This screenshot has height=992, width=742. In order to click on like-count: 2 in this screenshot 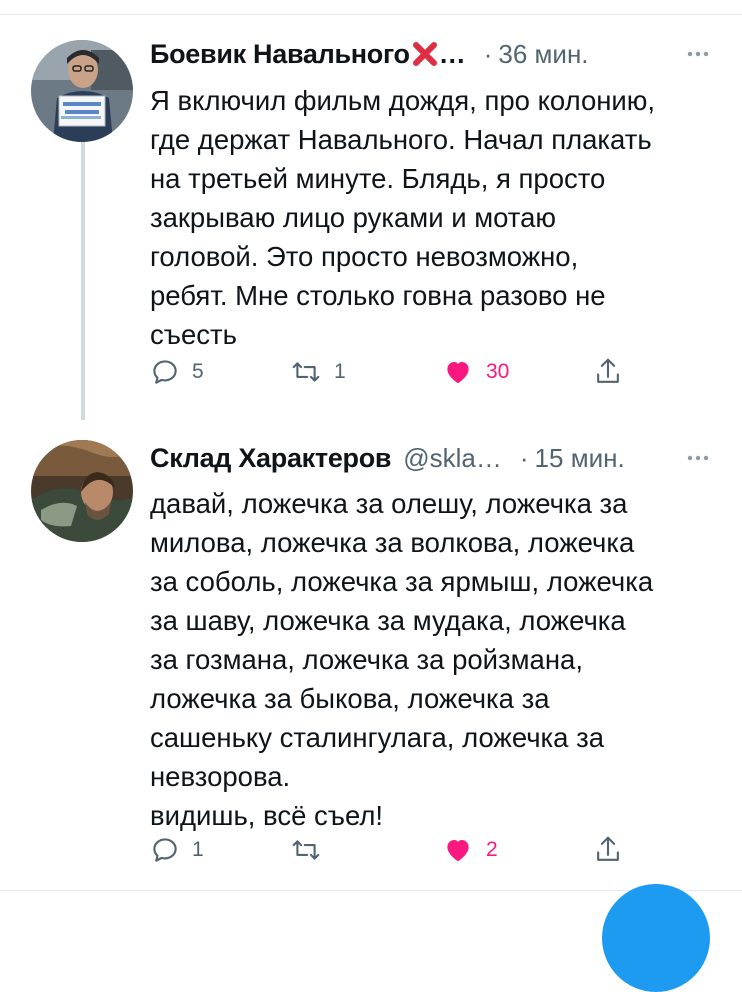, I will do `click(492, 849)`.